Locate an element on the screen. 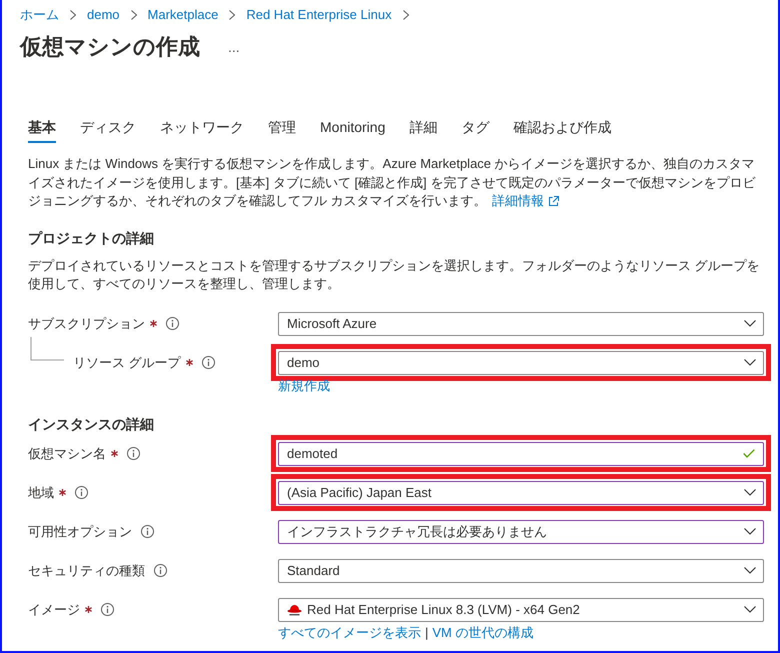 The image size is (780, 653). section-heading: プロジェクトの詳細 is located at coordinates (91, 238).